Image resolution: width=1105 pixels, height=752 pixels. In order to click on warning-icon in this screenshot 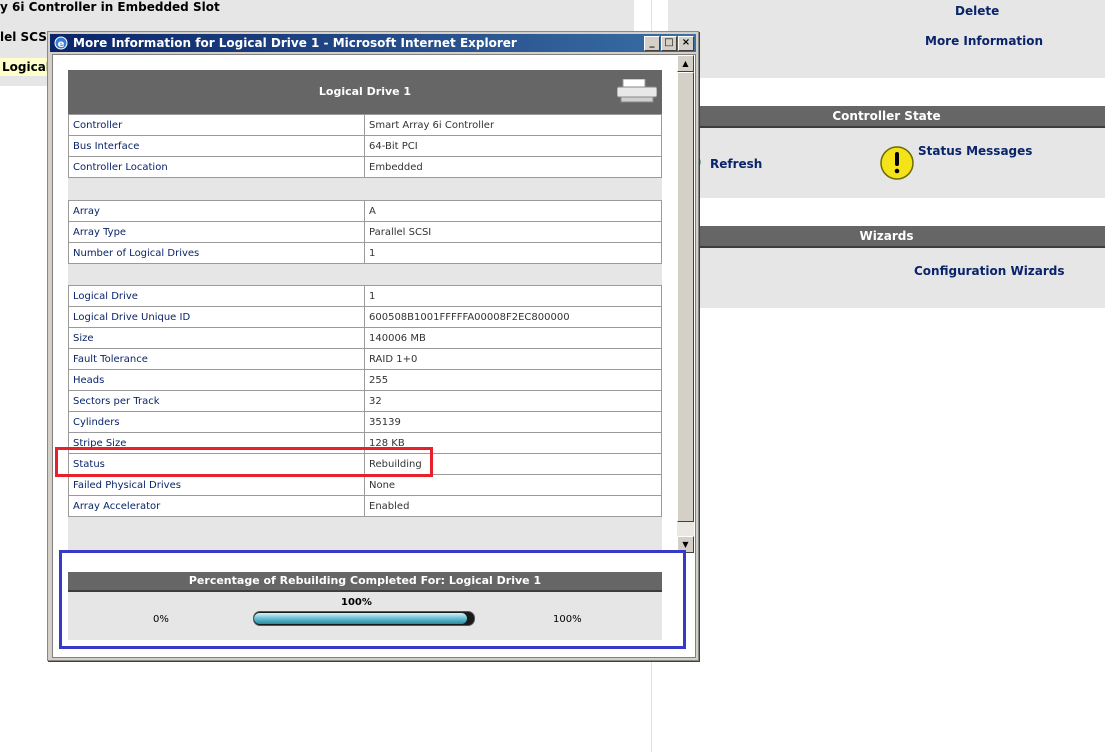, I will do `click(897, 163)`.